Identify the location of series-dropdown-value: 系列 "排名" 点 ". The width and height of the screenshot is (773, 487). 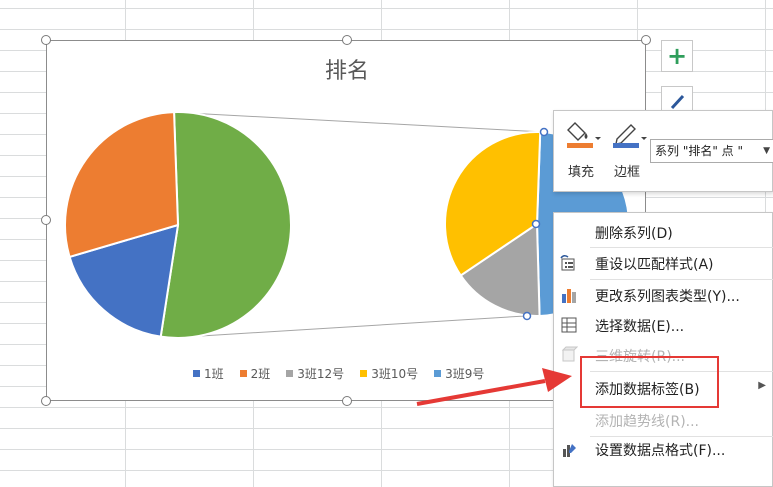
(699, 151).